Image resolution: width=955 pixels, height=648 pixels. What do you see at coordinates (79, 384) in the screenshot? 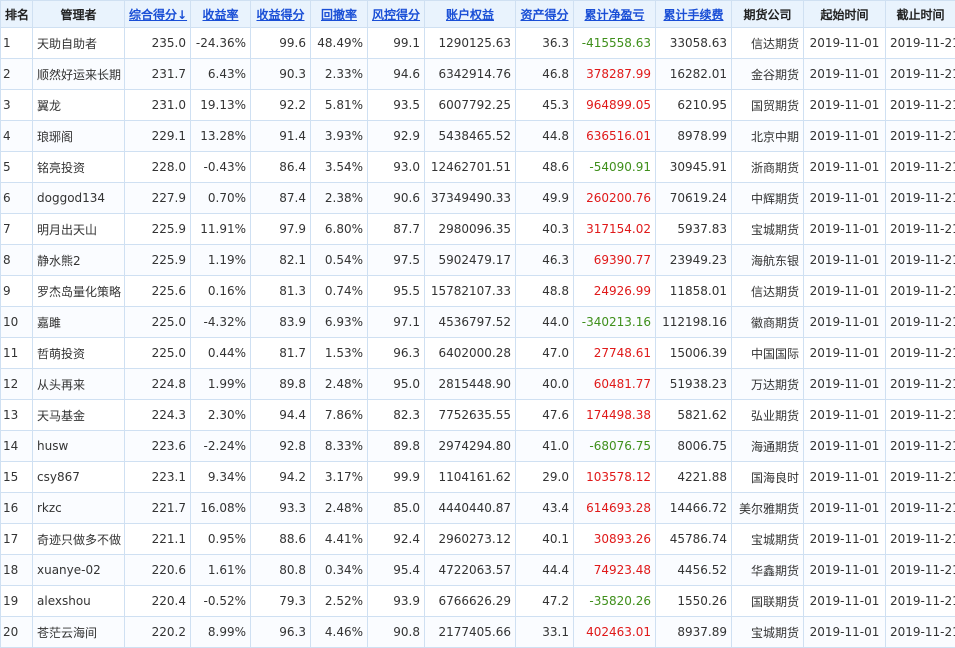
I see `manager-name: 从头再来` at bounding box center [79, 384].